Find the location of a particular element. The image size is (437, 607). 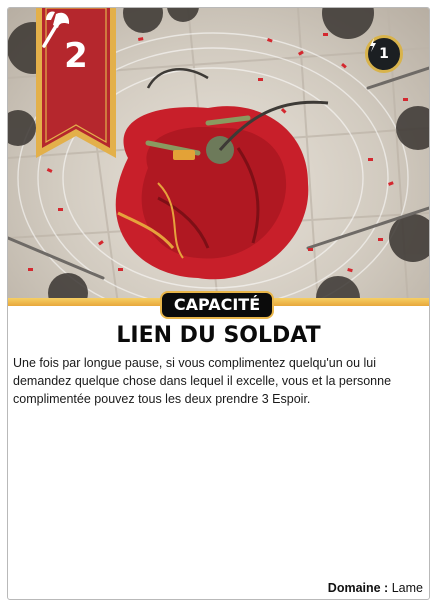

card-domain: Domaine : Lame is located at coordinates (375, 588).